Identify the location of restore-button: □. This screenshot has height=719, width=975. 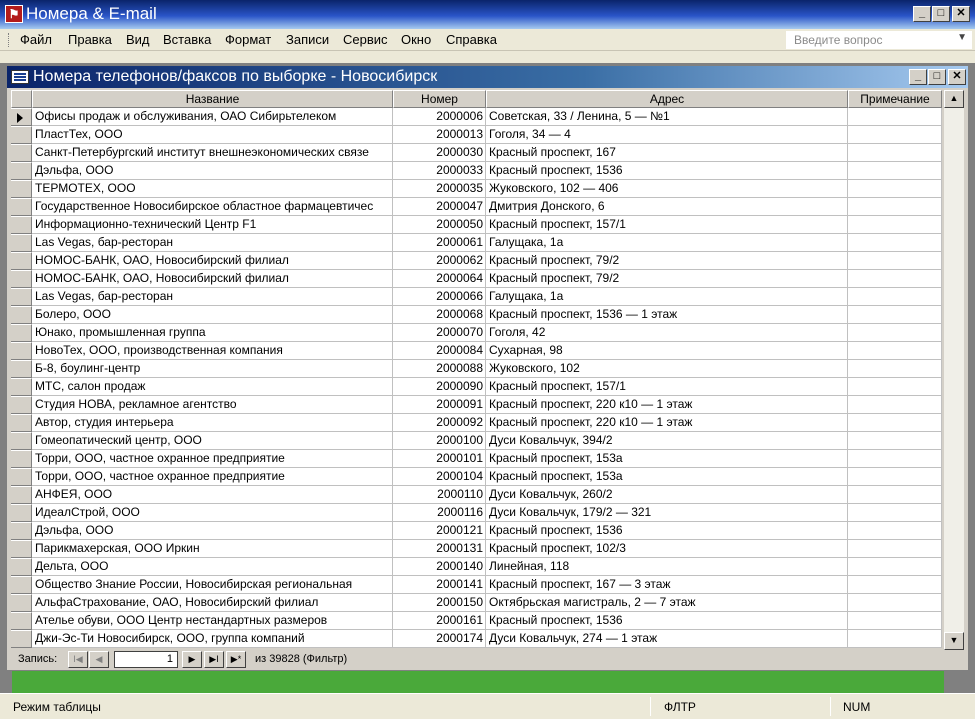
(941, 14).